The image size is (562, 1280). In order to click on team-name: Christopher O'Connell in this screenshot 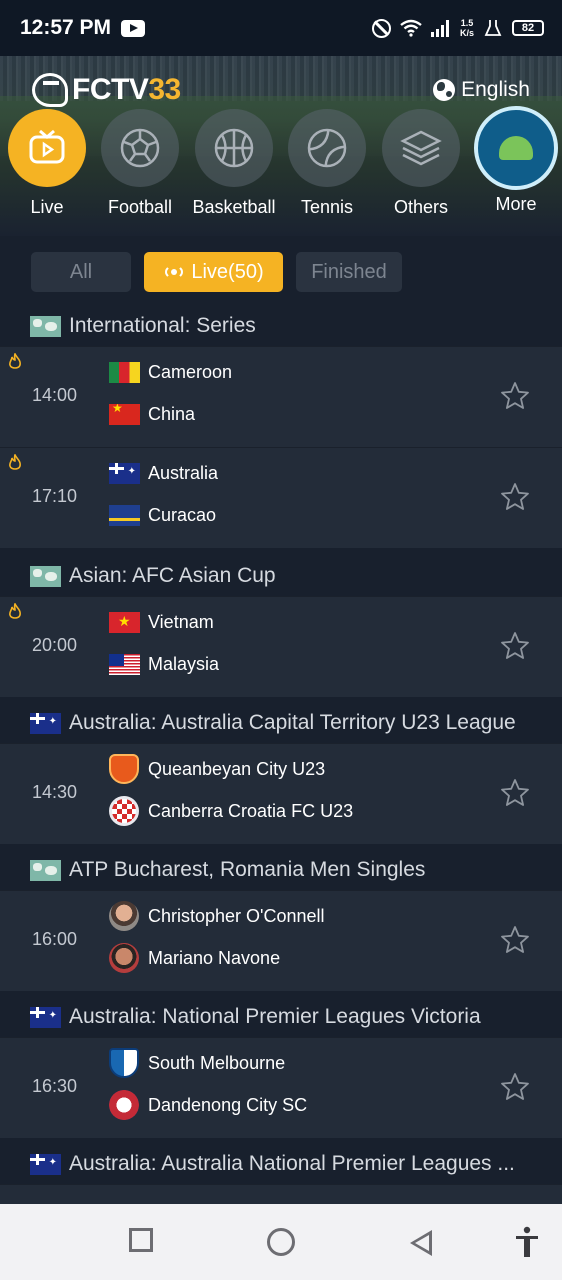, I will do `click(236, 915)`.